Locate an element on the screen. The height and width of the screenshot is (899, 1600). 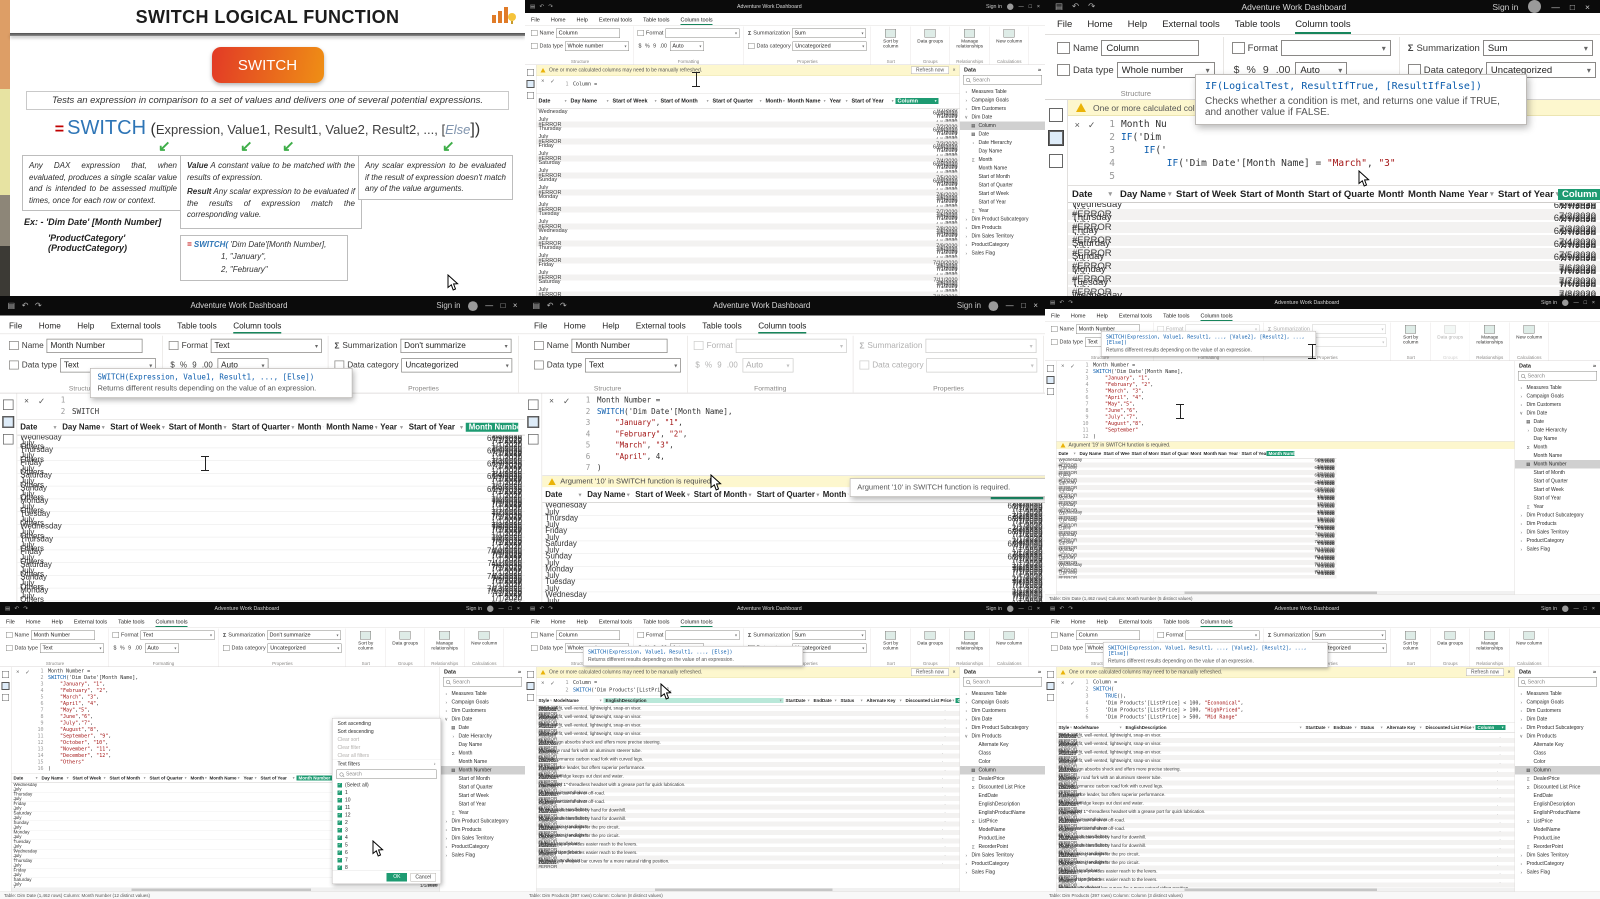
filter-menu-item: Clear all filters is located at coordinates (387, 756).